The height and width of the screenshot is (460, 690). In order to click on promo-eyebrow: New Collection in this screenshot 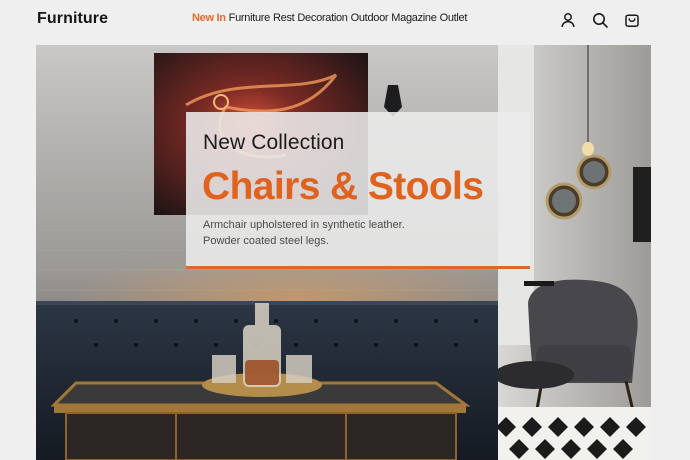, I will do `click(274, 142)`.